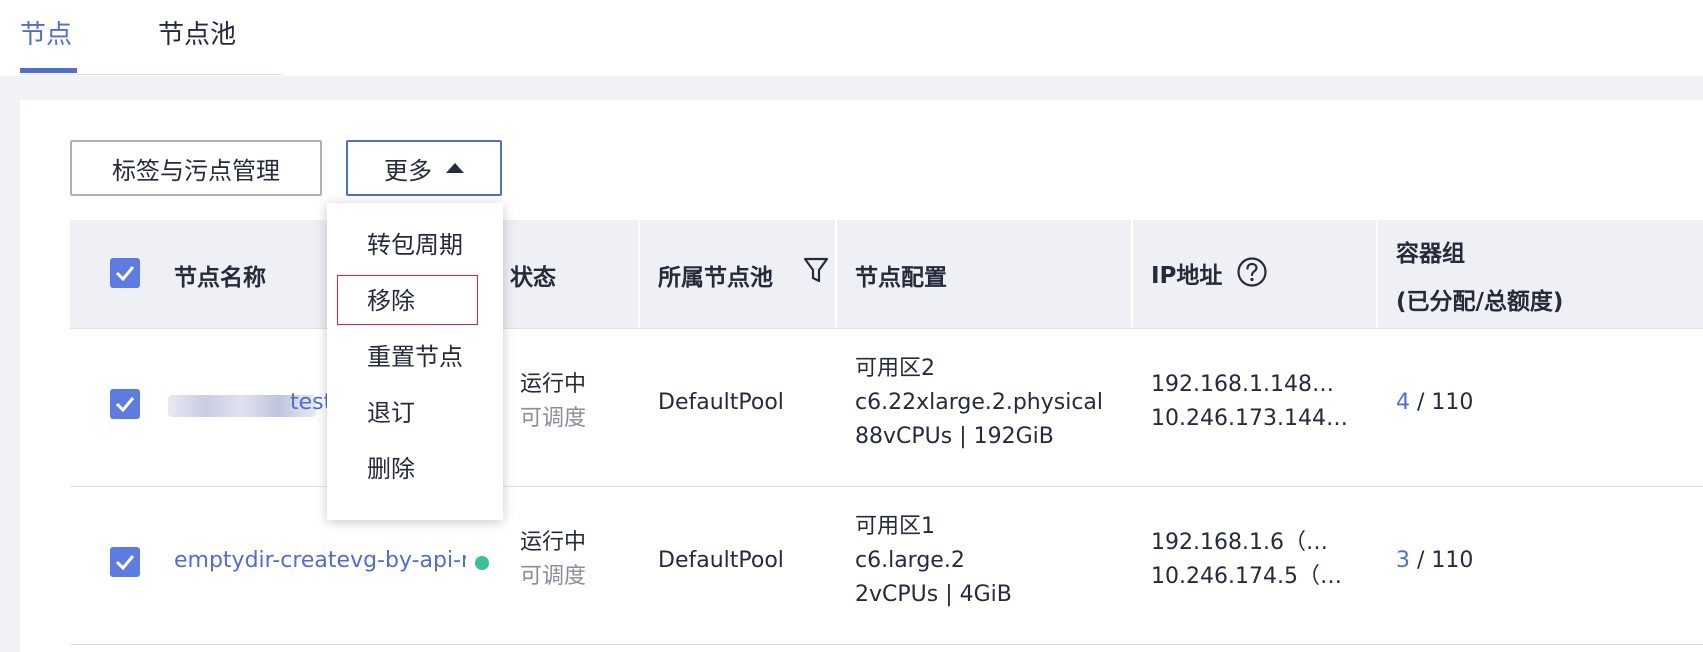  I want to click on pods-count: 3 / 110, so click(1434, 561).